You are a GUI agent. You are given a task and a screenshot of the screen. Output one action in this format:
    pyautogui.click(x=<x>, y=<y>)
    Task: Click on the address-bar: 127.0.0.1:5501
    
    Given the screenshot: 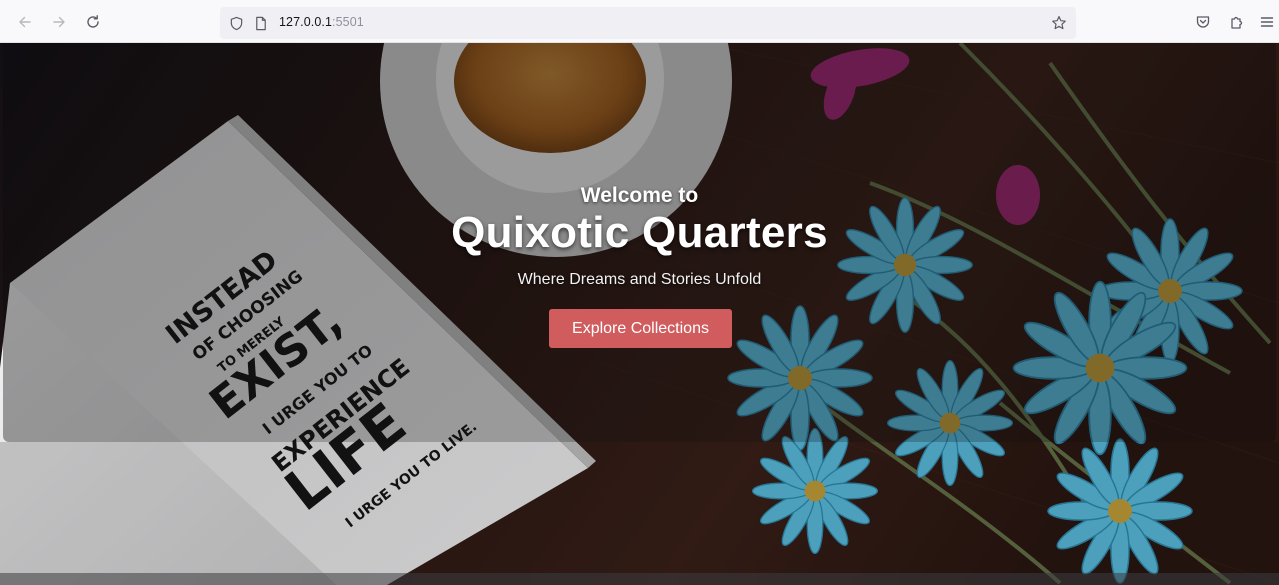 What is the action you would take?
    pyautogui.click(x=648, y=23)
    